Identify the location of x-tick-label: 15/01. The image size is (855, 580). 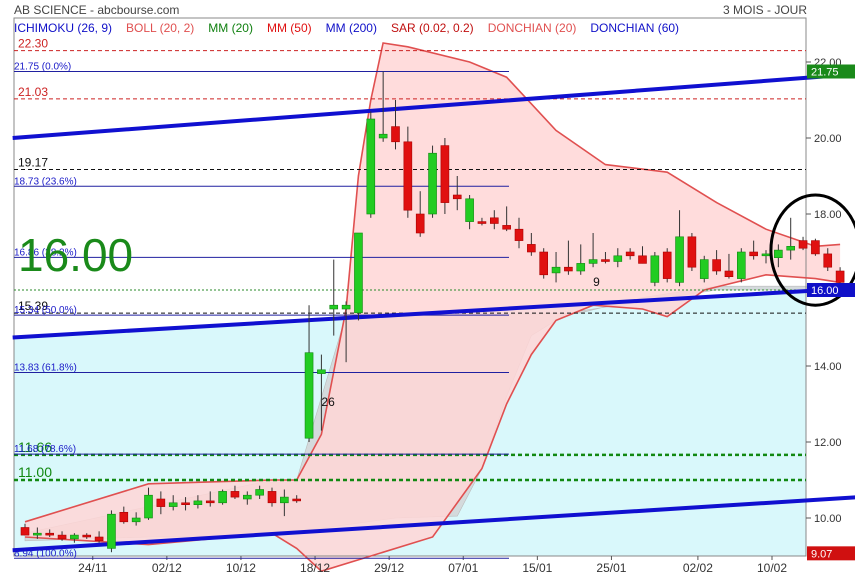
(537, 568).